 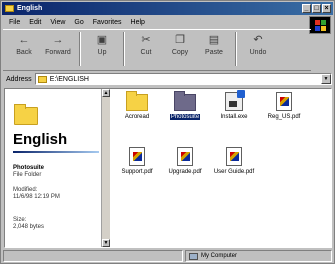 I want to click on undo-icon: ↶, so click(x=258, y=40).